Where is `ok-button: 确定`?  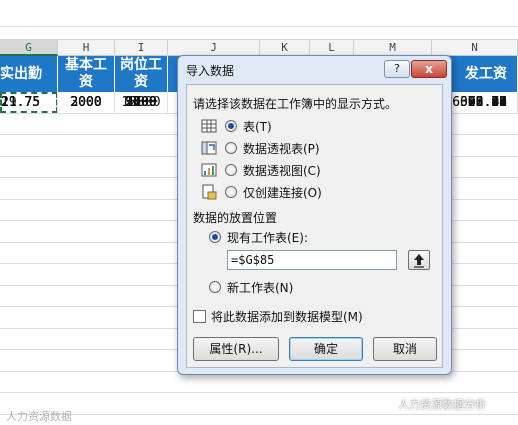
ok-button: 确定 is located at coordinates (326, 349).